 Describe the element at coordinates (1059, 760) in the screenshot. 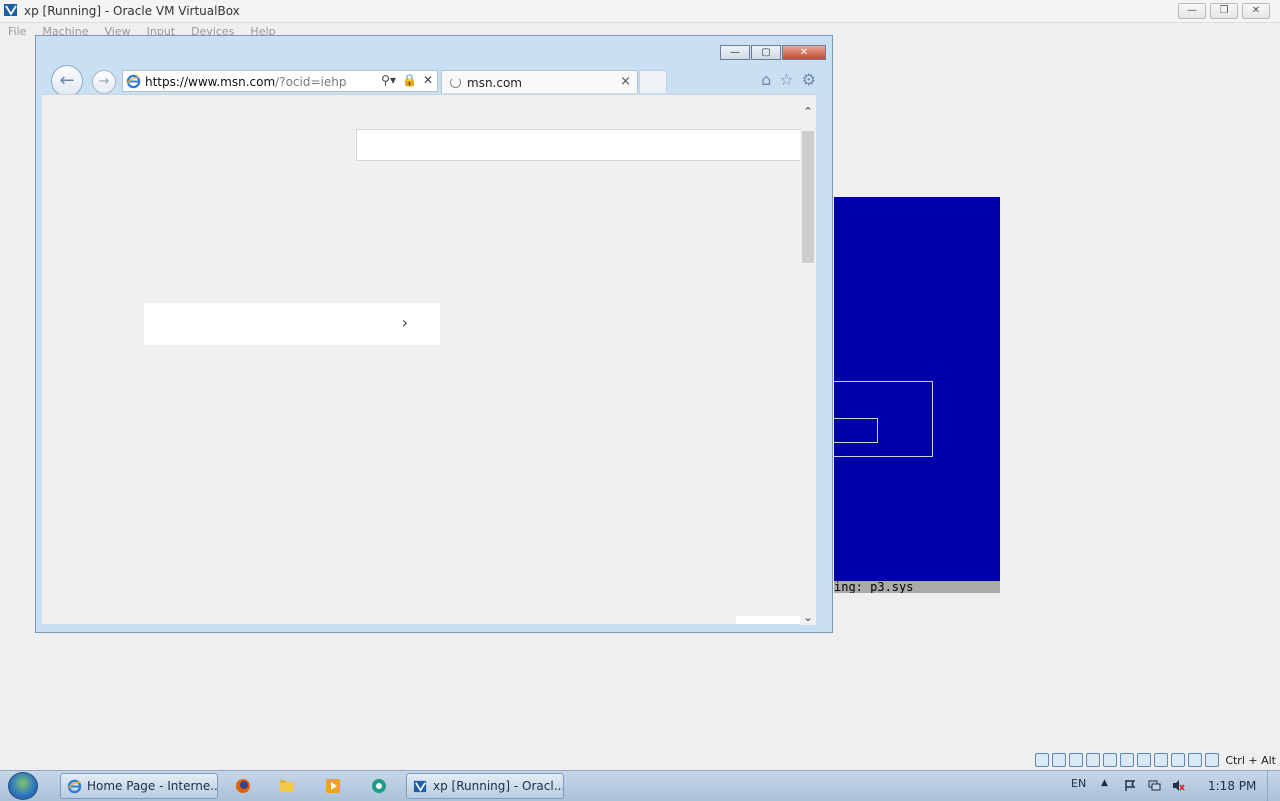

I see `optical-drive-icon` at that location.